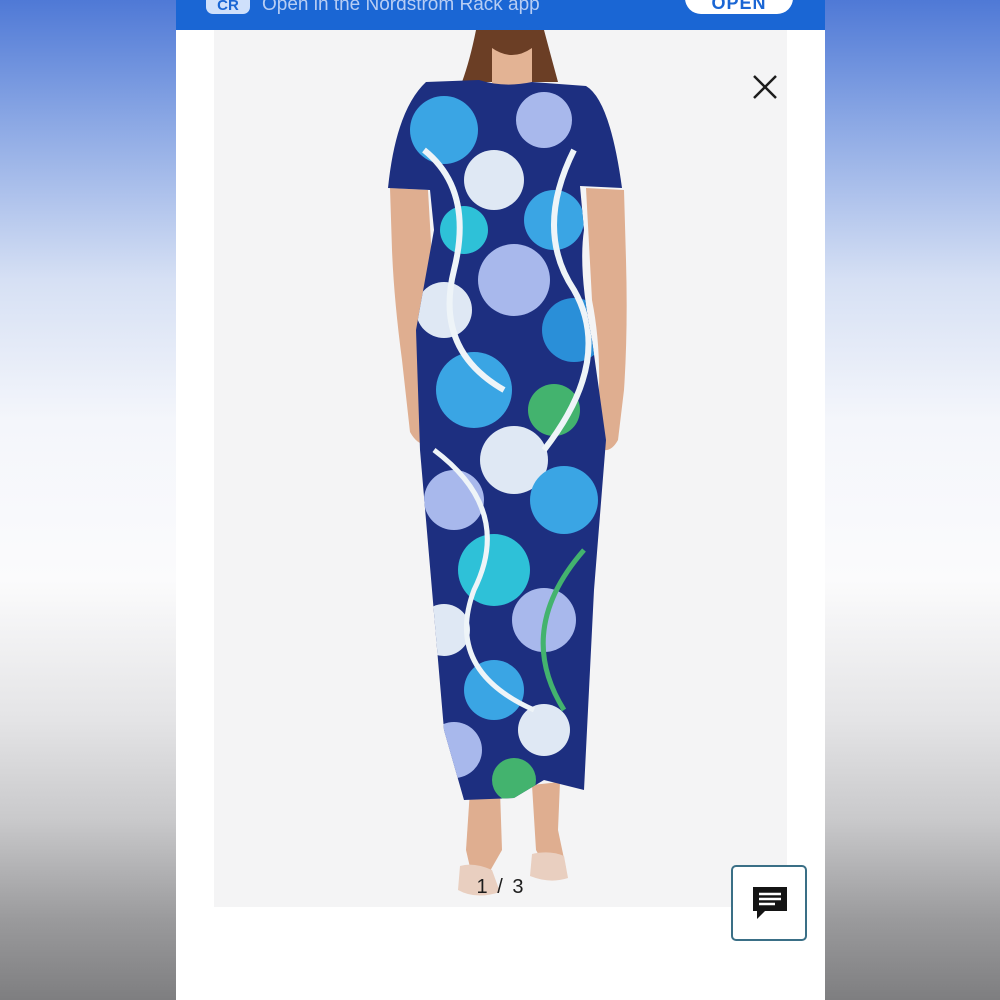 This screenshot has height=1000, width=1000. Describe the element at coordinates (228, 7) in the screenshot. I see `nordstrom-rack-app-icon: CR` at that location.